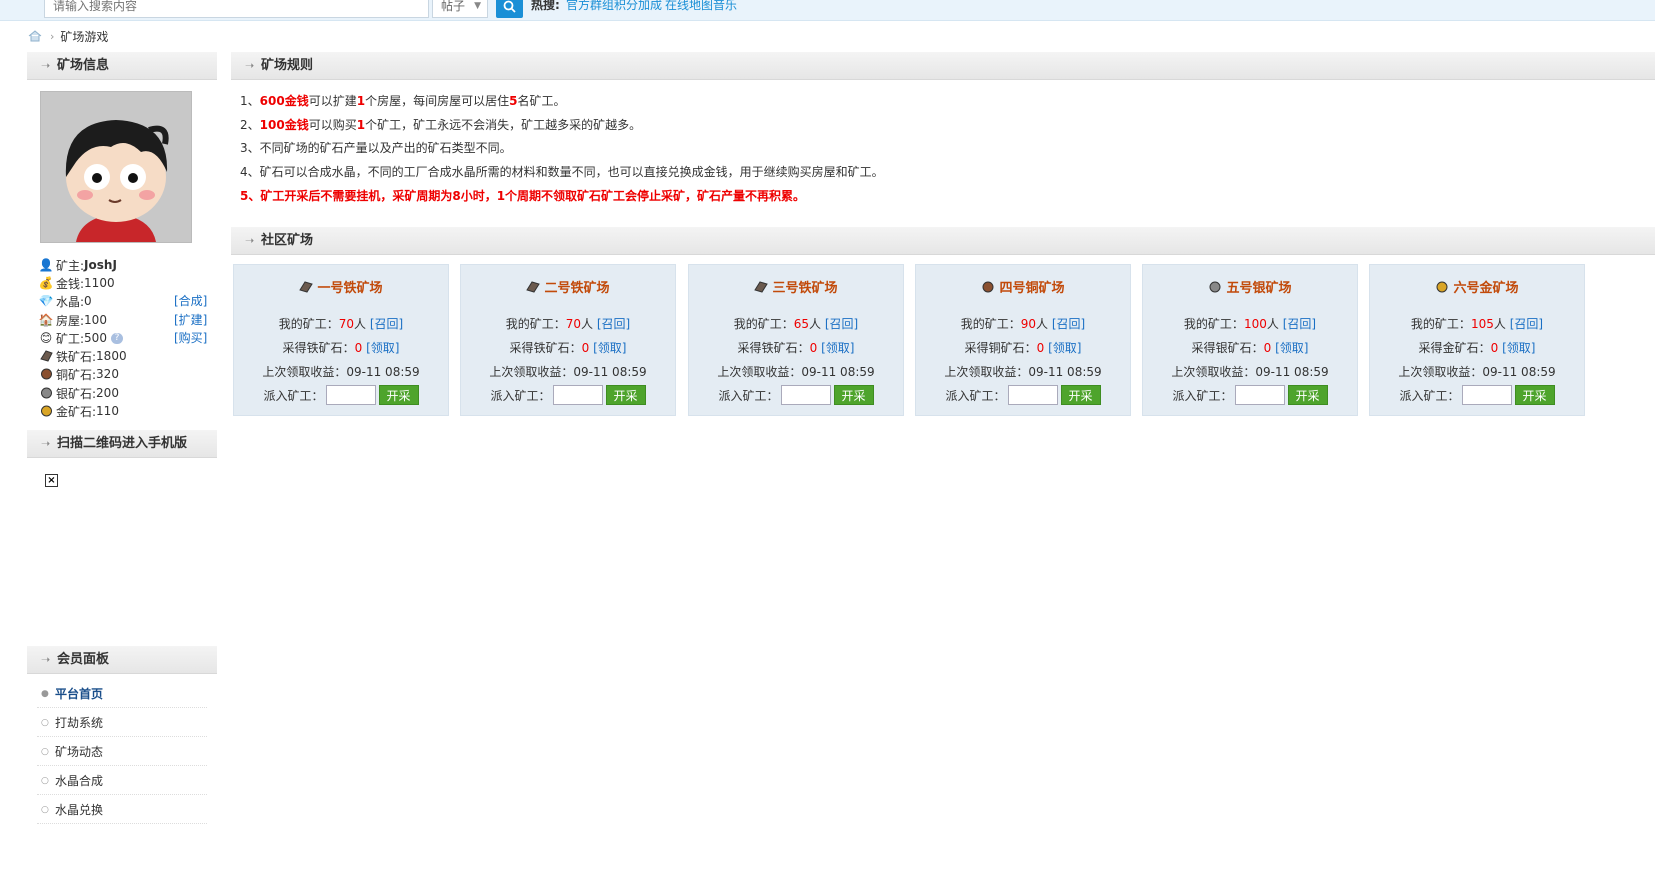 This screenshot has height=878, width=1655. I want to click on collected-line: 采得金矿石：0 [领取], so click(1477, 347).